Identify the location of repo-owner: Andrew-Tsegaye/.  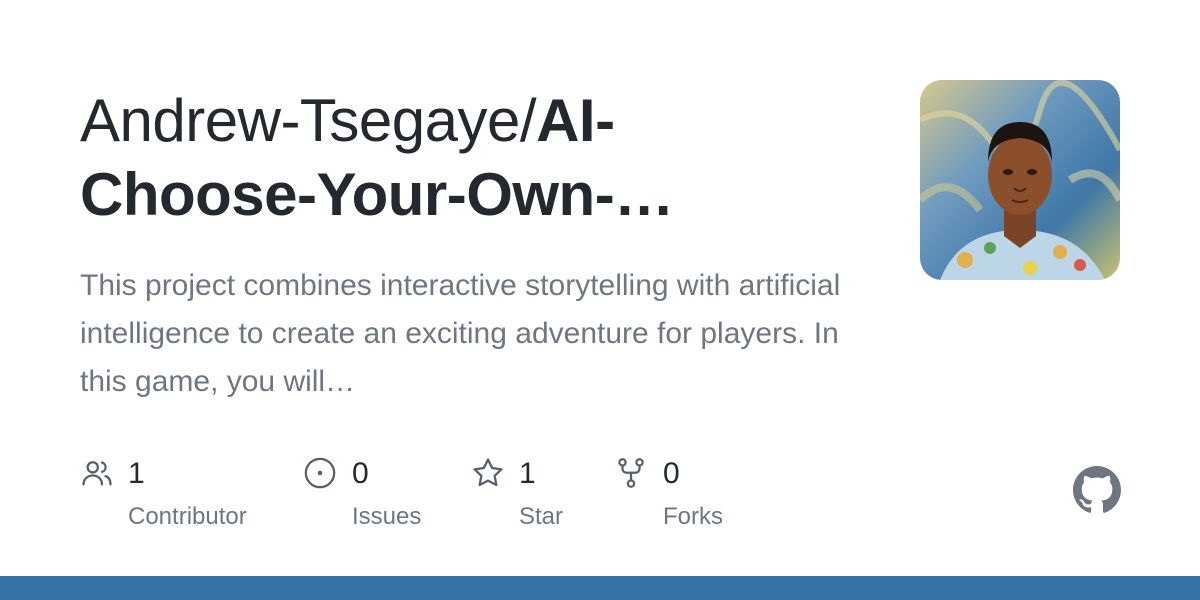
(308, 120).